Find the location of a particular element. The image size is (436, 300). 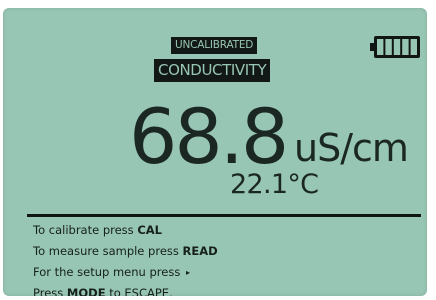

instruction-line-escape: Press MODE to ESCAPE. is located at coordinates (223, 289).